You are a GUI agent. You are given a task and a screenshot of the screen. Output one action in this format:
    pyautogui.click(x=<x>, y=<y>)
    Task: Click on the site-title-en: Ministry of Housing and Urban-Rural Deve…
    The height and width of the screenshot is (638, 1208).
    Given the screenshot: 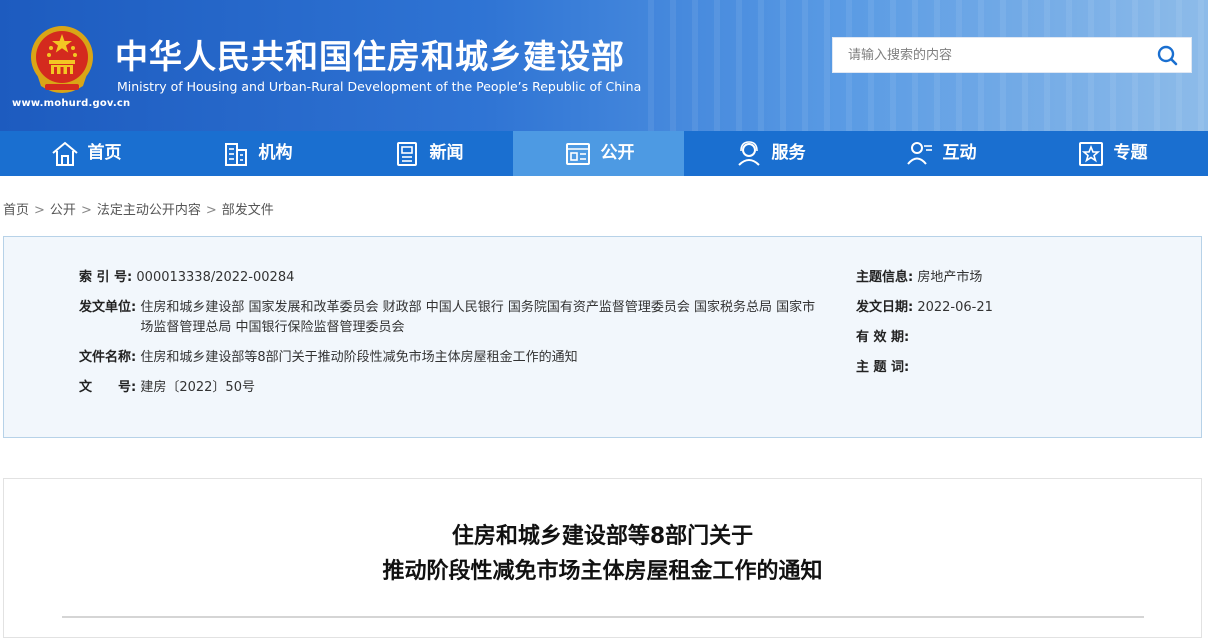 What is the action you would take?
    pyautogui.click(x=379, y=86)
    